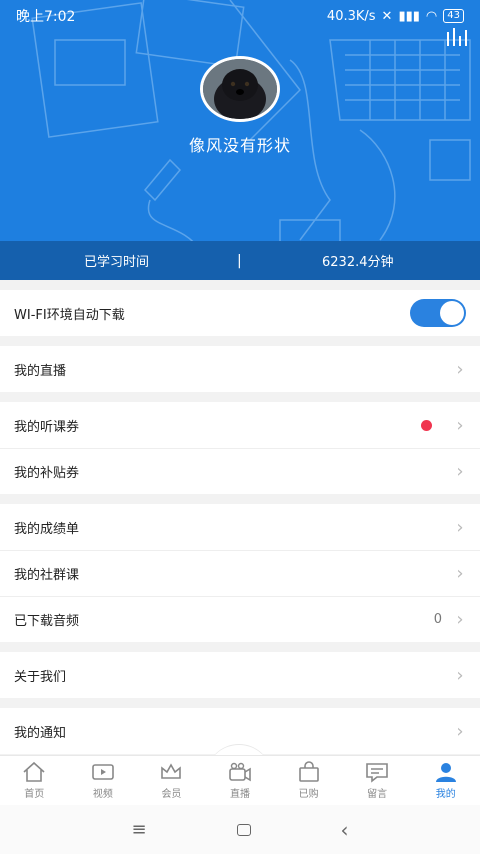  What do you see at coordinates (426, 425) in the screenshot?
I see `unread-dot` at bounding box center [426, 425].